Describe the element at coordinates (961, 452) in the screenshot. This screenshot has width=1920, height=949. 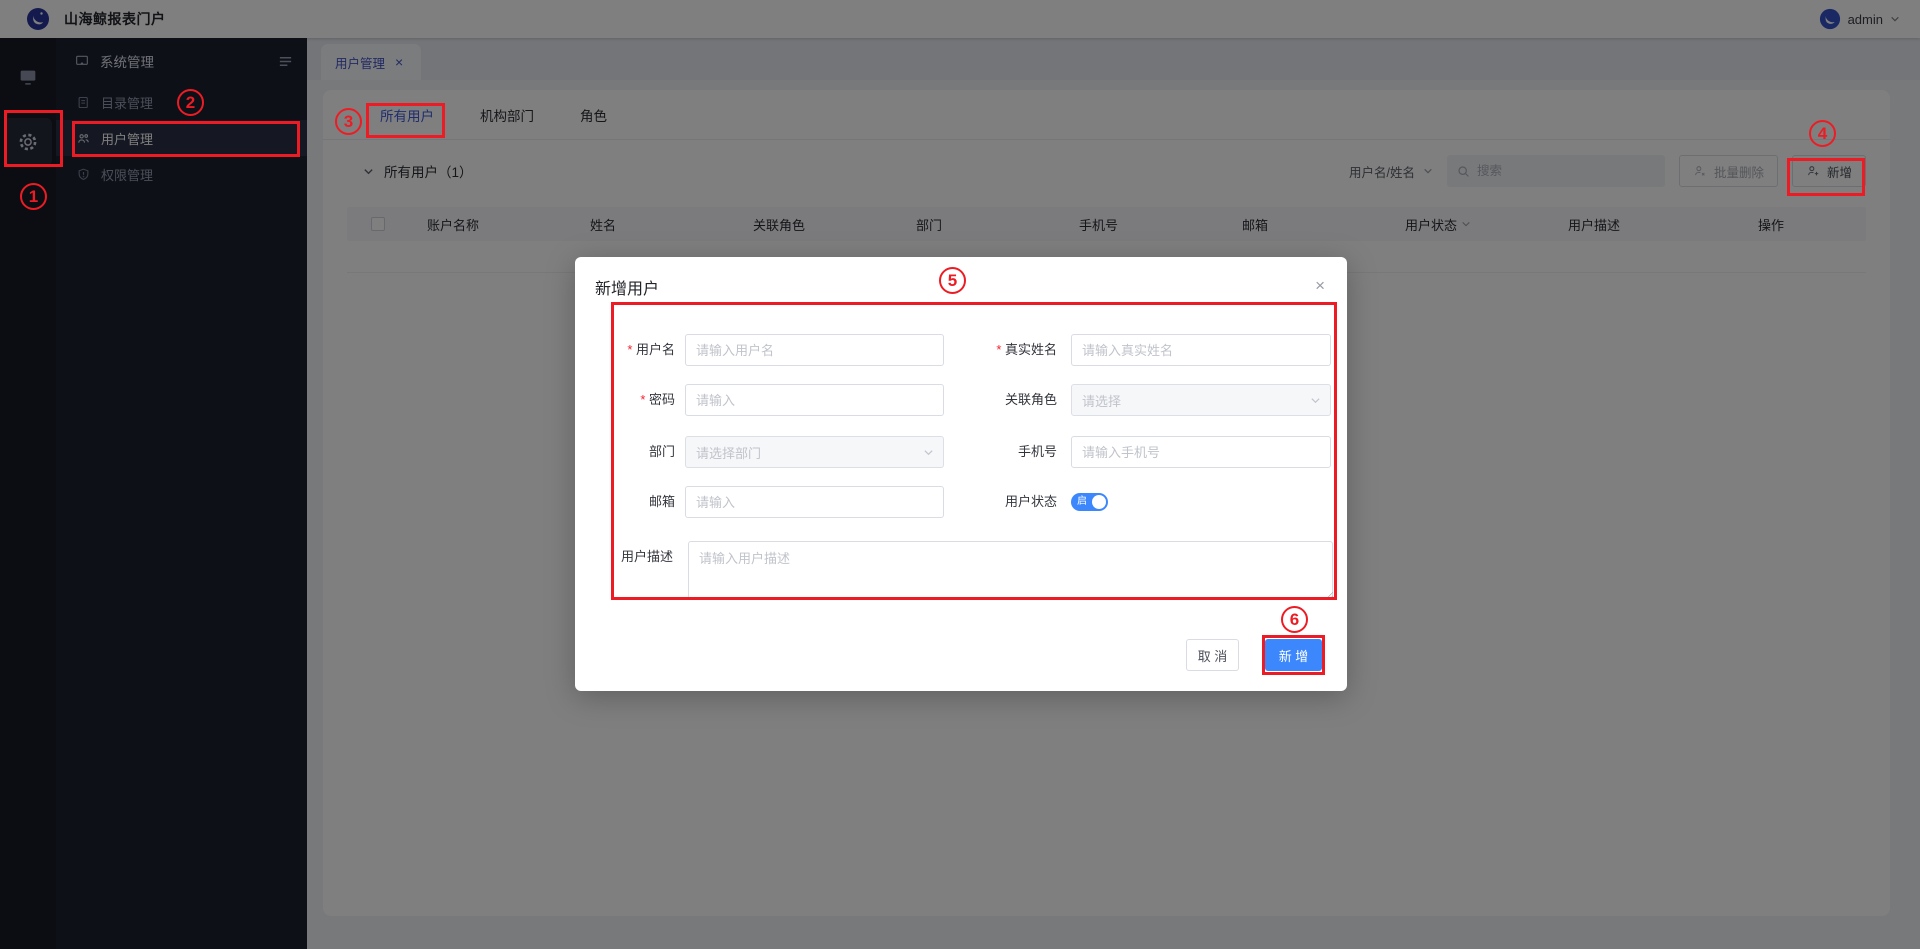
I see `form-row: 部门 请选择部门 手机号` at that location.